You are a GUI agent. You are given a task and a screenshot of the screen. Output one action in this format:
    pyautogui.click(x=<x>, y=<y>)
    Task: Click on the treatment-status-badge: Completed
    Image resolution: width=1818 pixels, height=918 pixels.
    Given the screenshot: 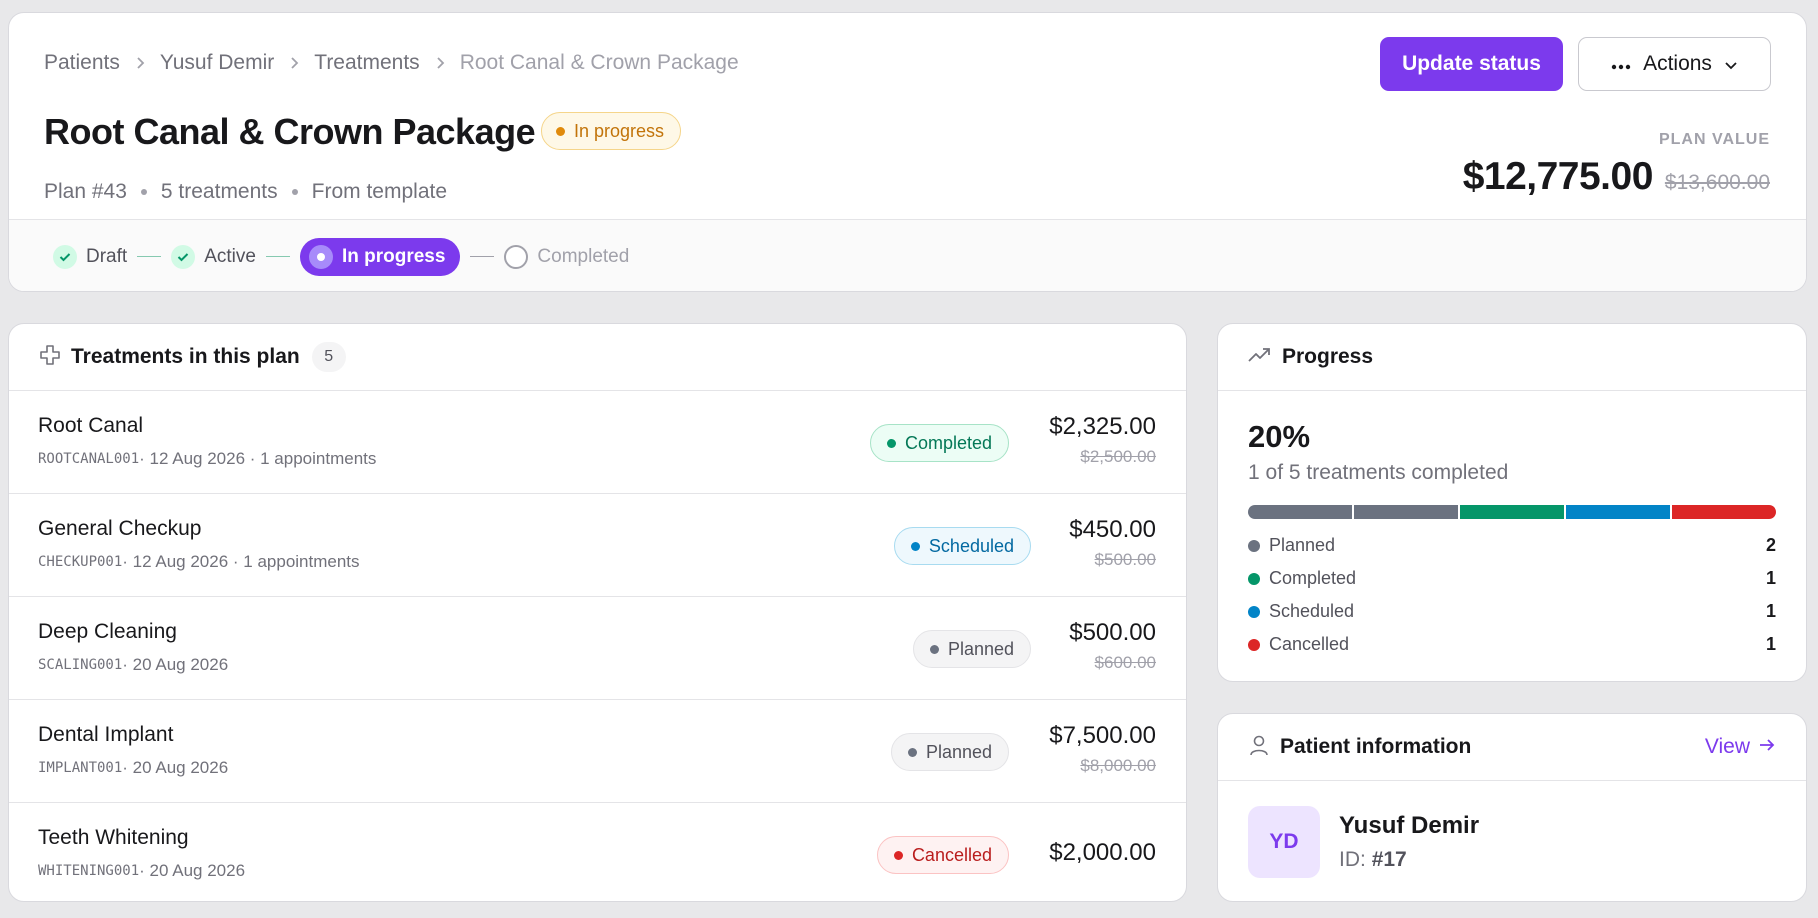 What is the action you would take?
    pyautogui.click(x=939, y=443)
    